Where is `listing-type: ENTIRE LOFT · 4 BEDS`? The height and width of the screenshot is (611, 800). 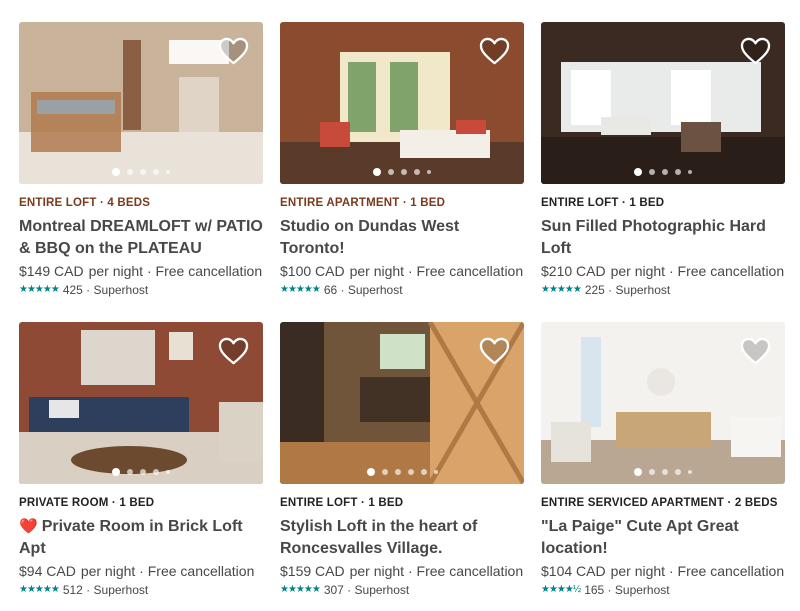 listing-type: ENTIRE LOFT · 4 BEDS is located at coordinates (85, 203).